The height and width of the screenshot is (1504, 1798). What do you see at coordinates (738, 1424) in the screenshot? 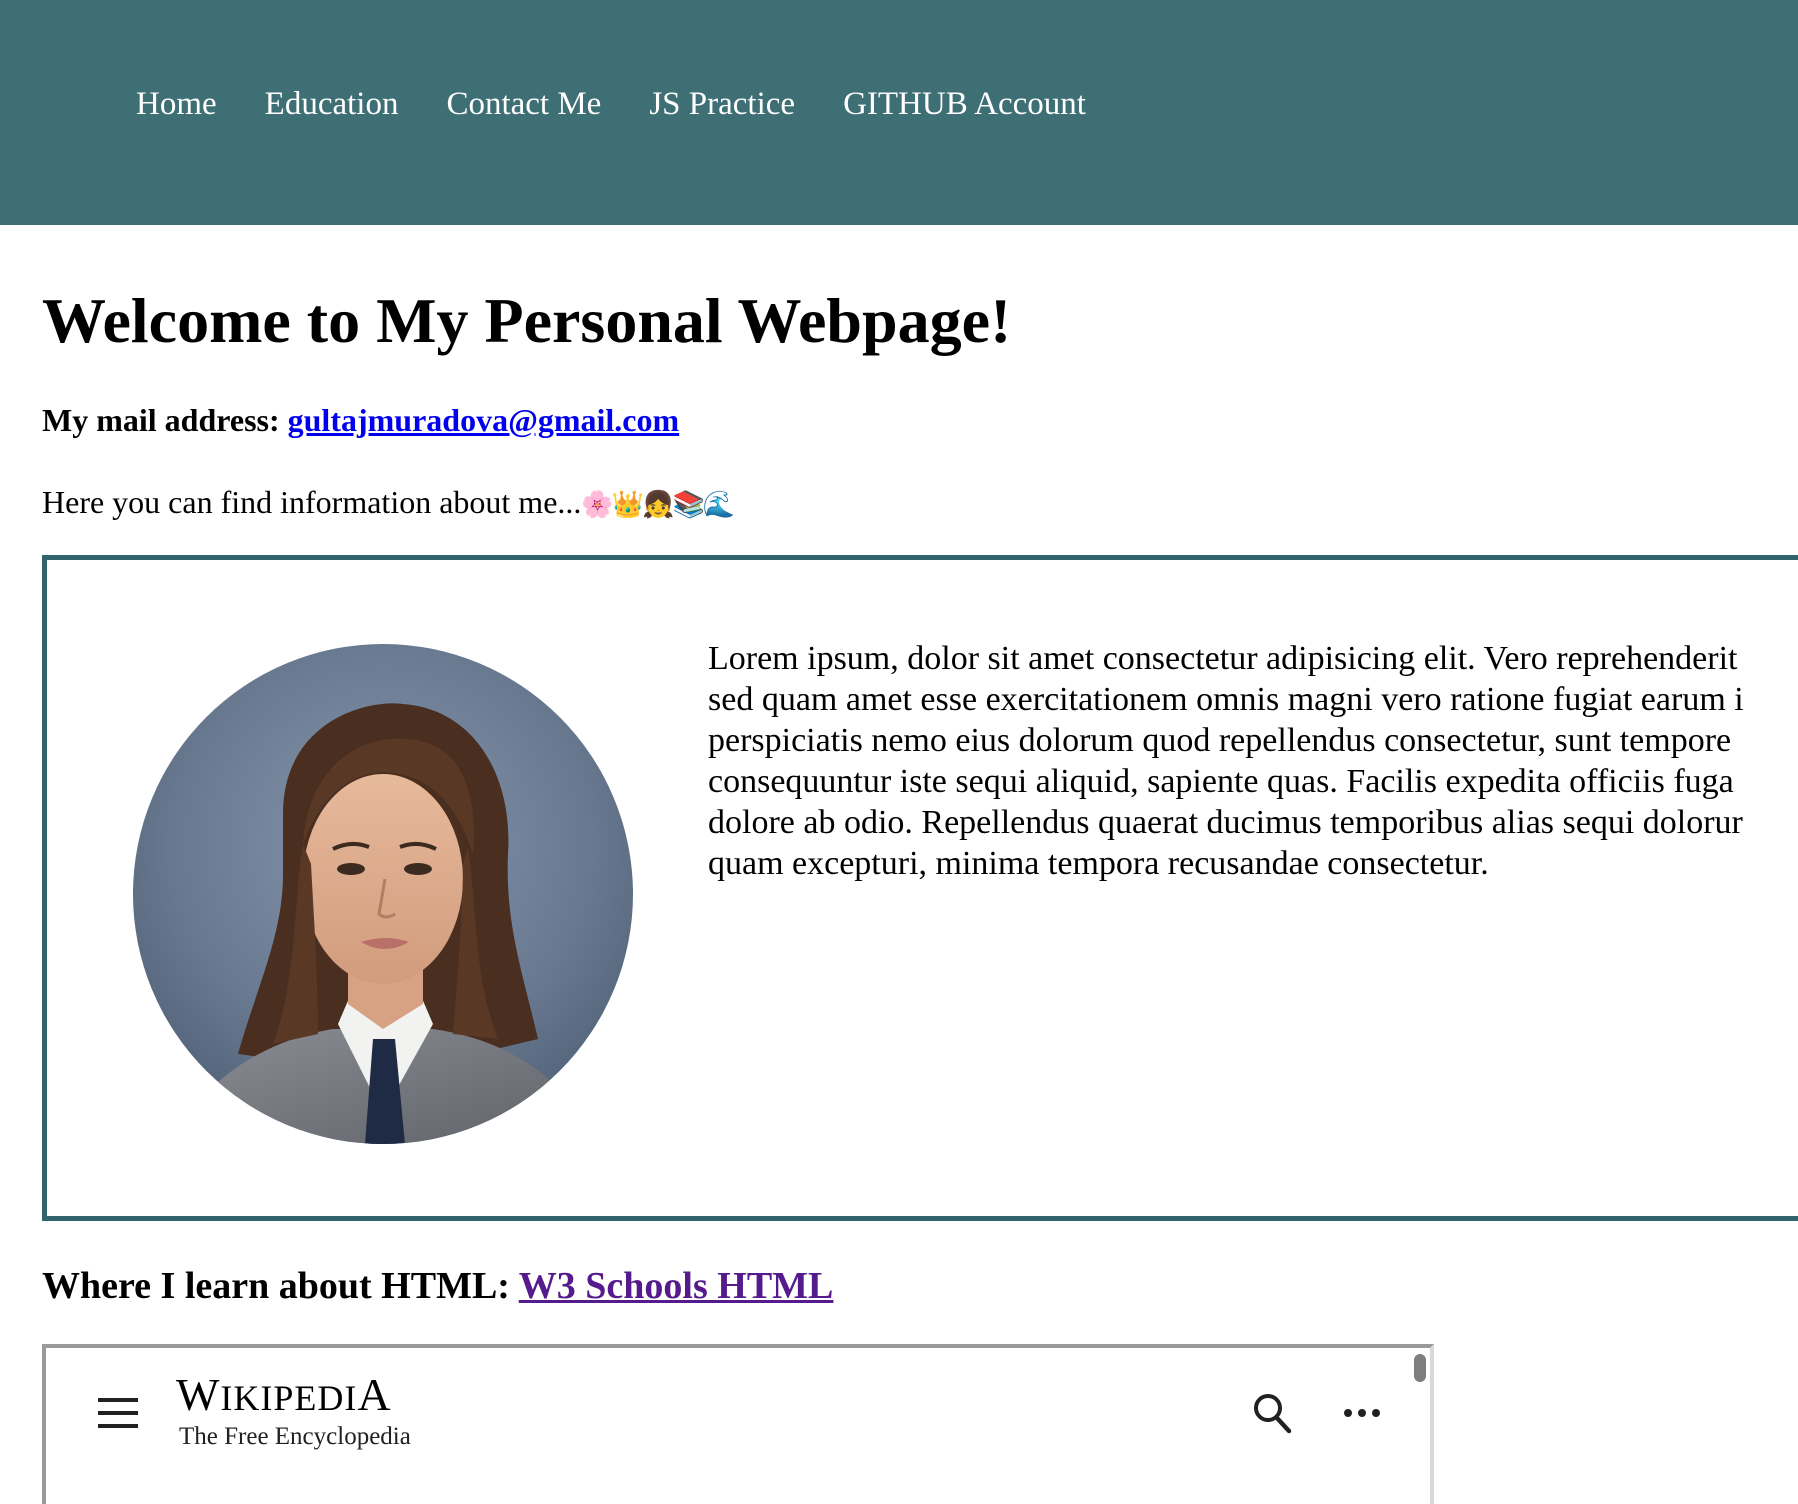
I see `embedded-wikipedia-frame: WIKIPEDIA The Free Encyclopedia` at bounding box center [738, 1424].